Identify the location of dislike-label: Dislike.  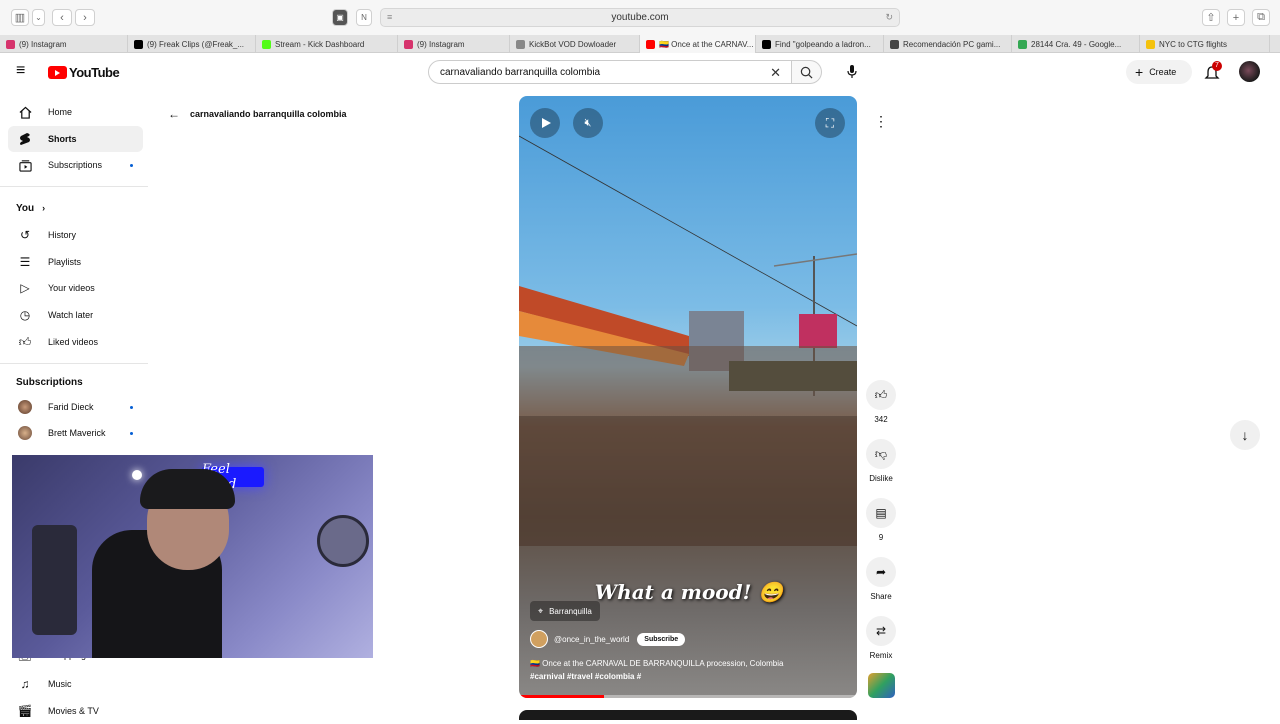
(881, 478).